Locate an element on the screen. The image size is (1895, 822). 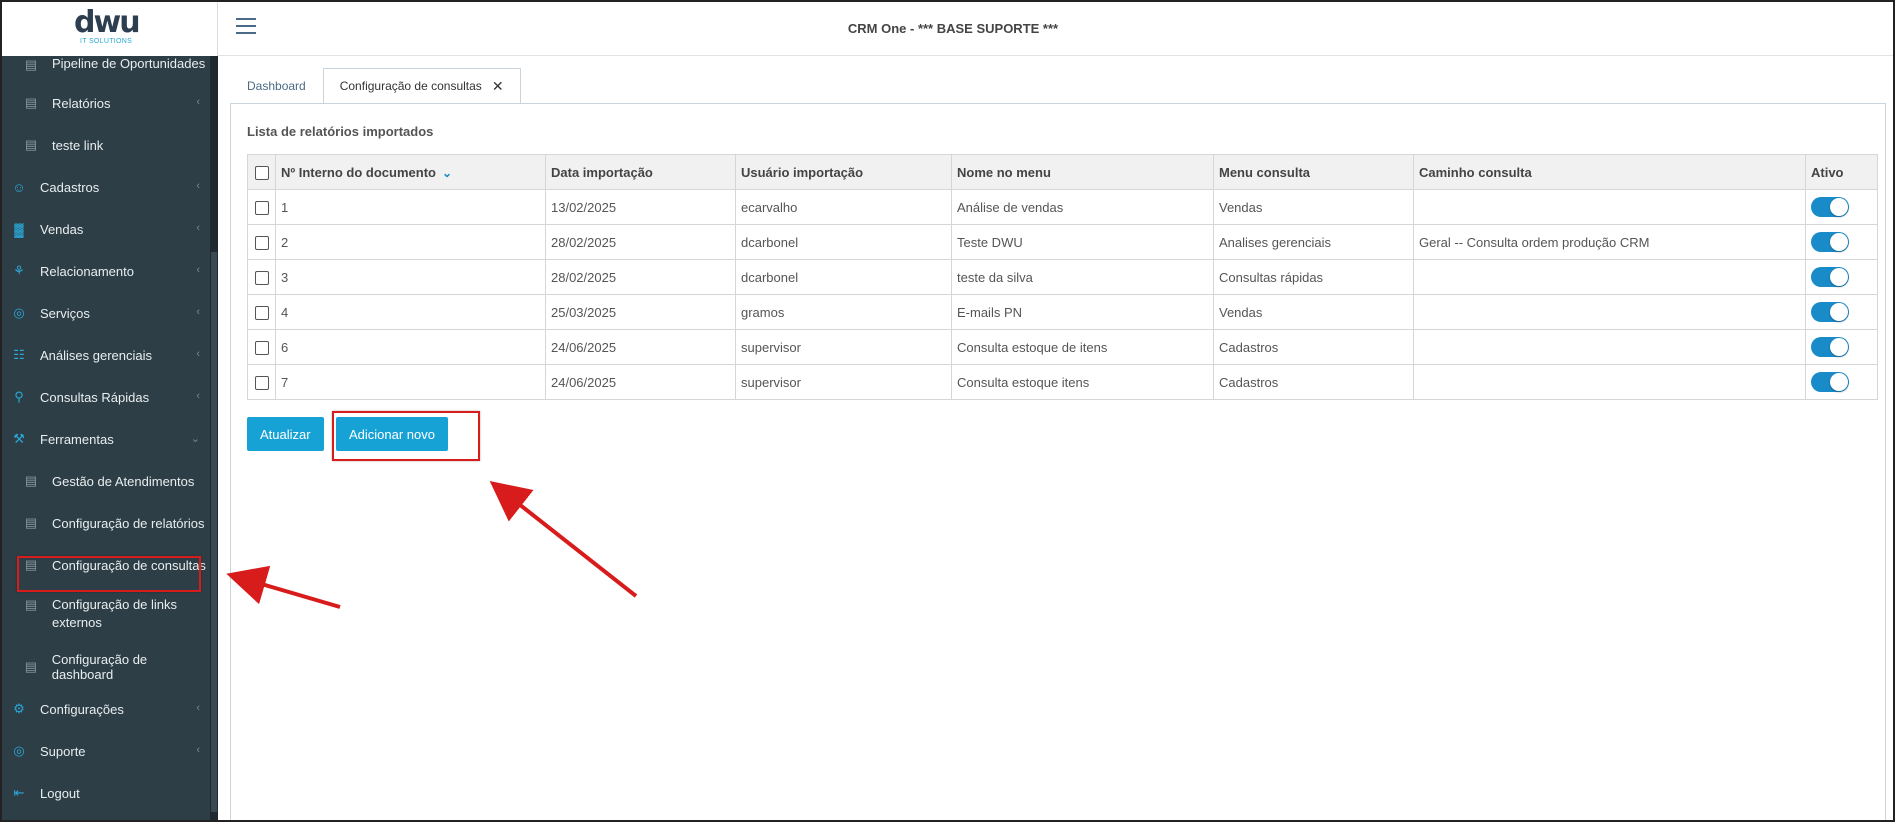
logo: dwu IT SOLUTIONS is located at coordinates (110, 29).